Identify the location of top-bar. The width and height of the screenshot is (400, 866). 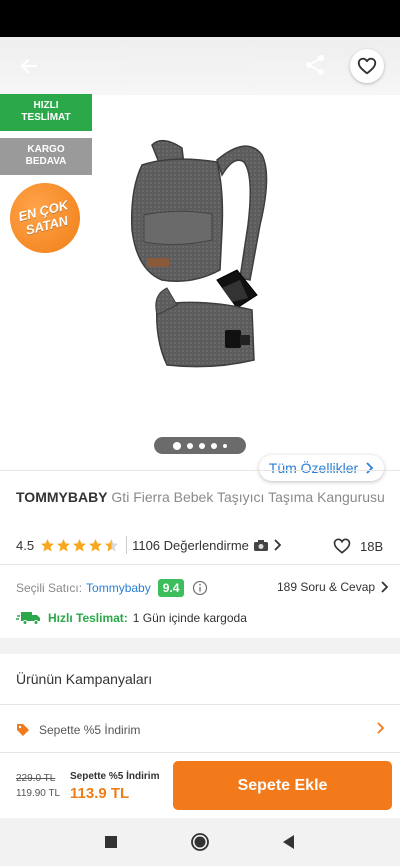
(200, 66).